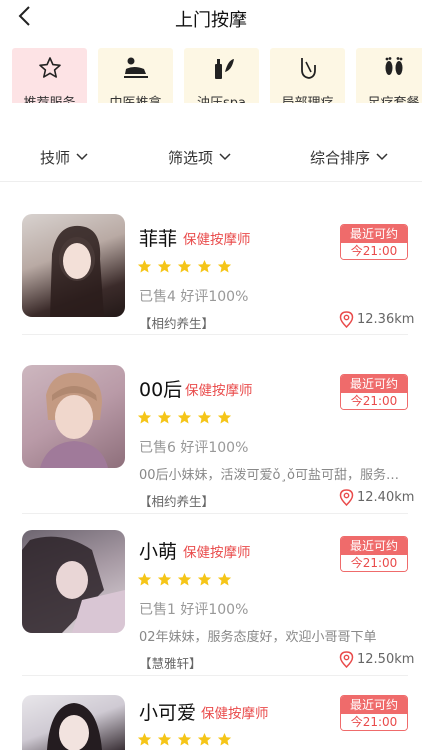  What do you see at coordinates (170, 663) in the screenshot?
I see `shop-name: 【慧雅轩】` at bounding box center [170, 663].